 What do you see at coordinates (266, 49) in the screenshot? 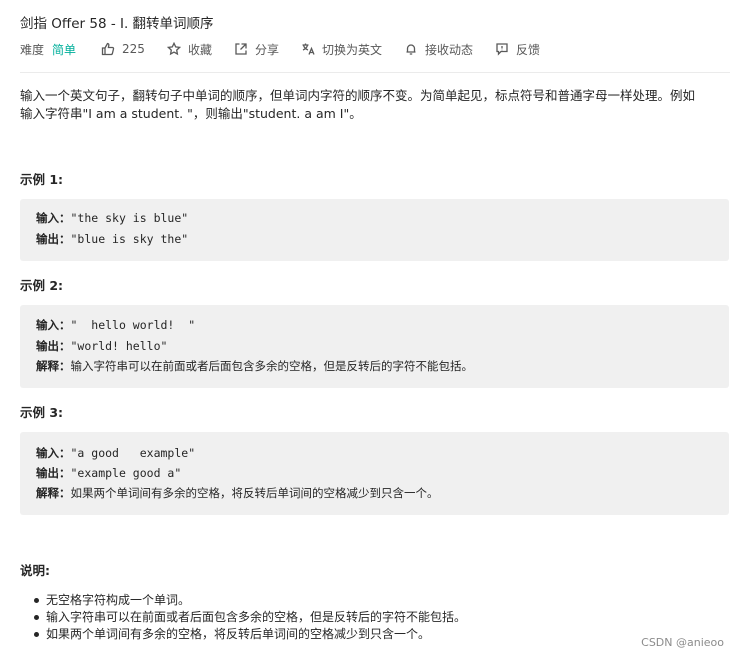
I see `share-label: 分享` at bounding box center [266, 49].